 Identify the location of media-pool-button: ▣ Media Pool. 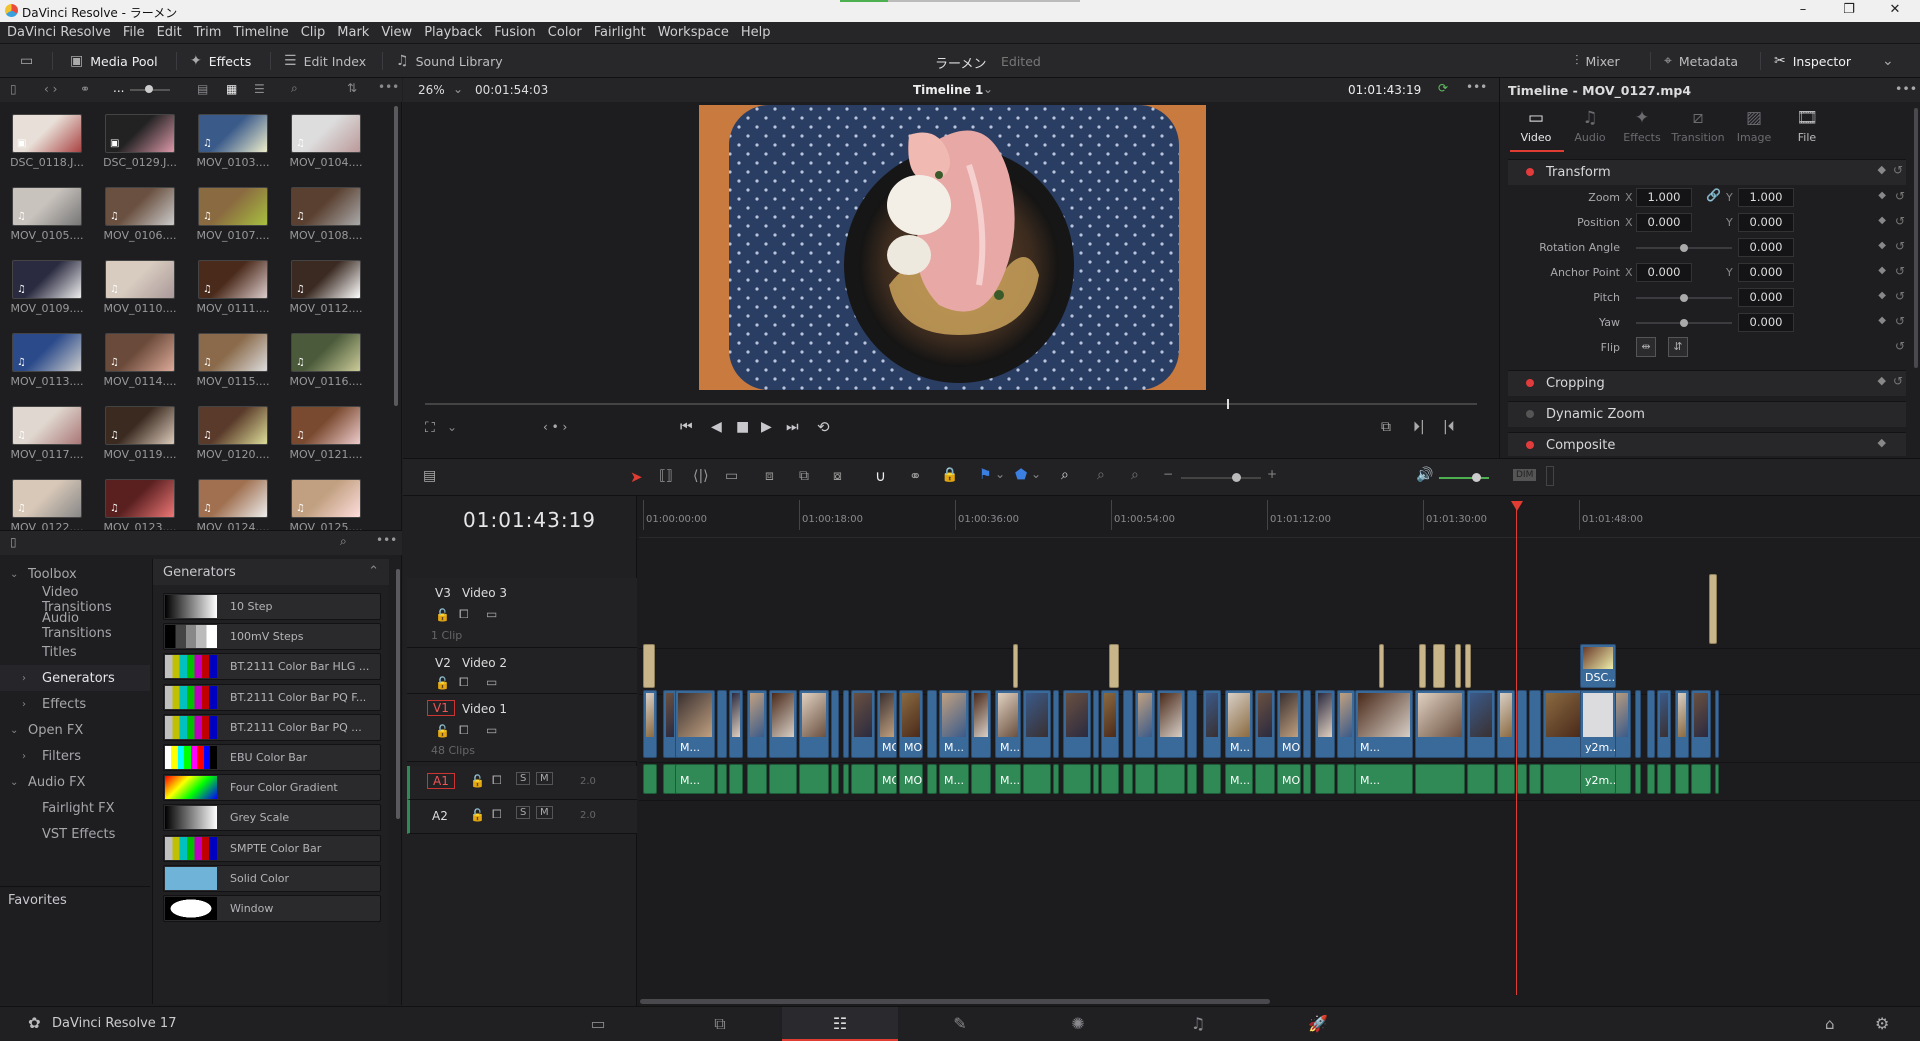
(114, 61).